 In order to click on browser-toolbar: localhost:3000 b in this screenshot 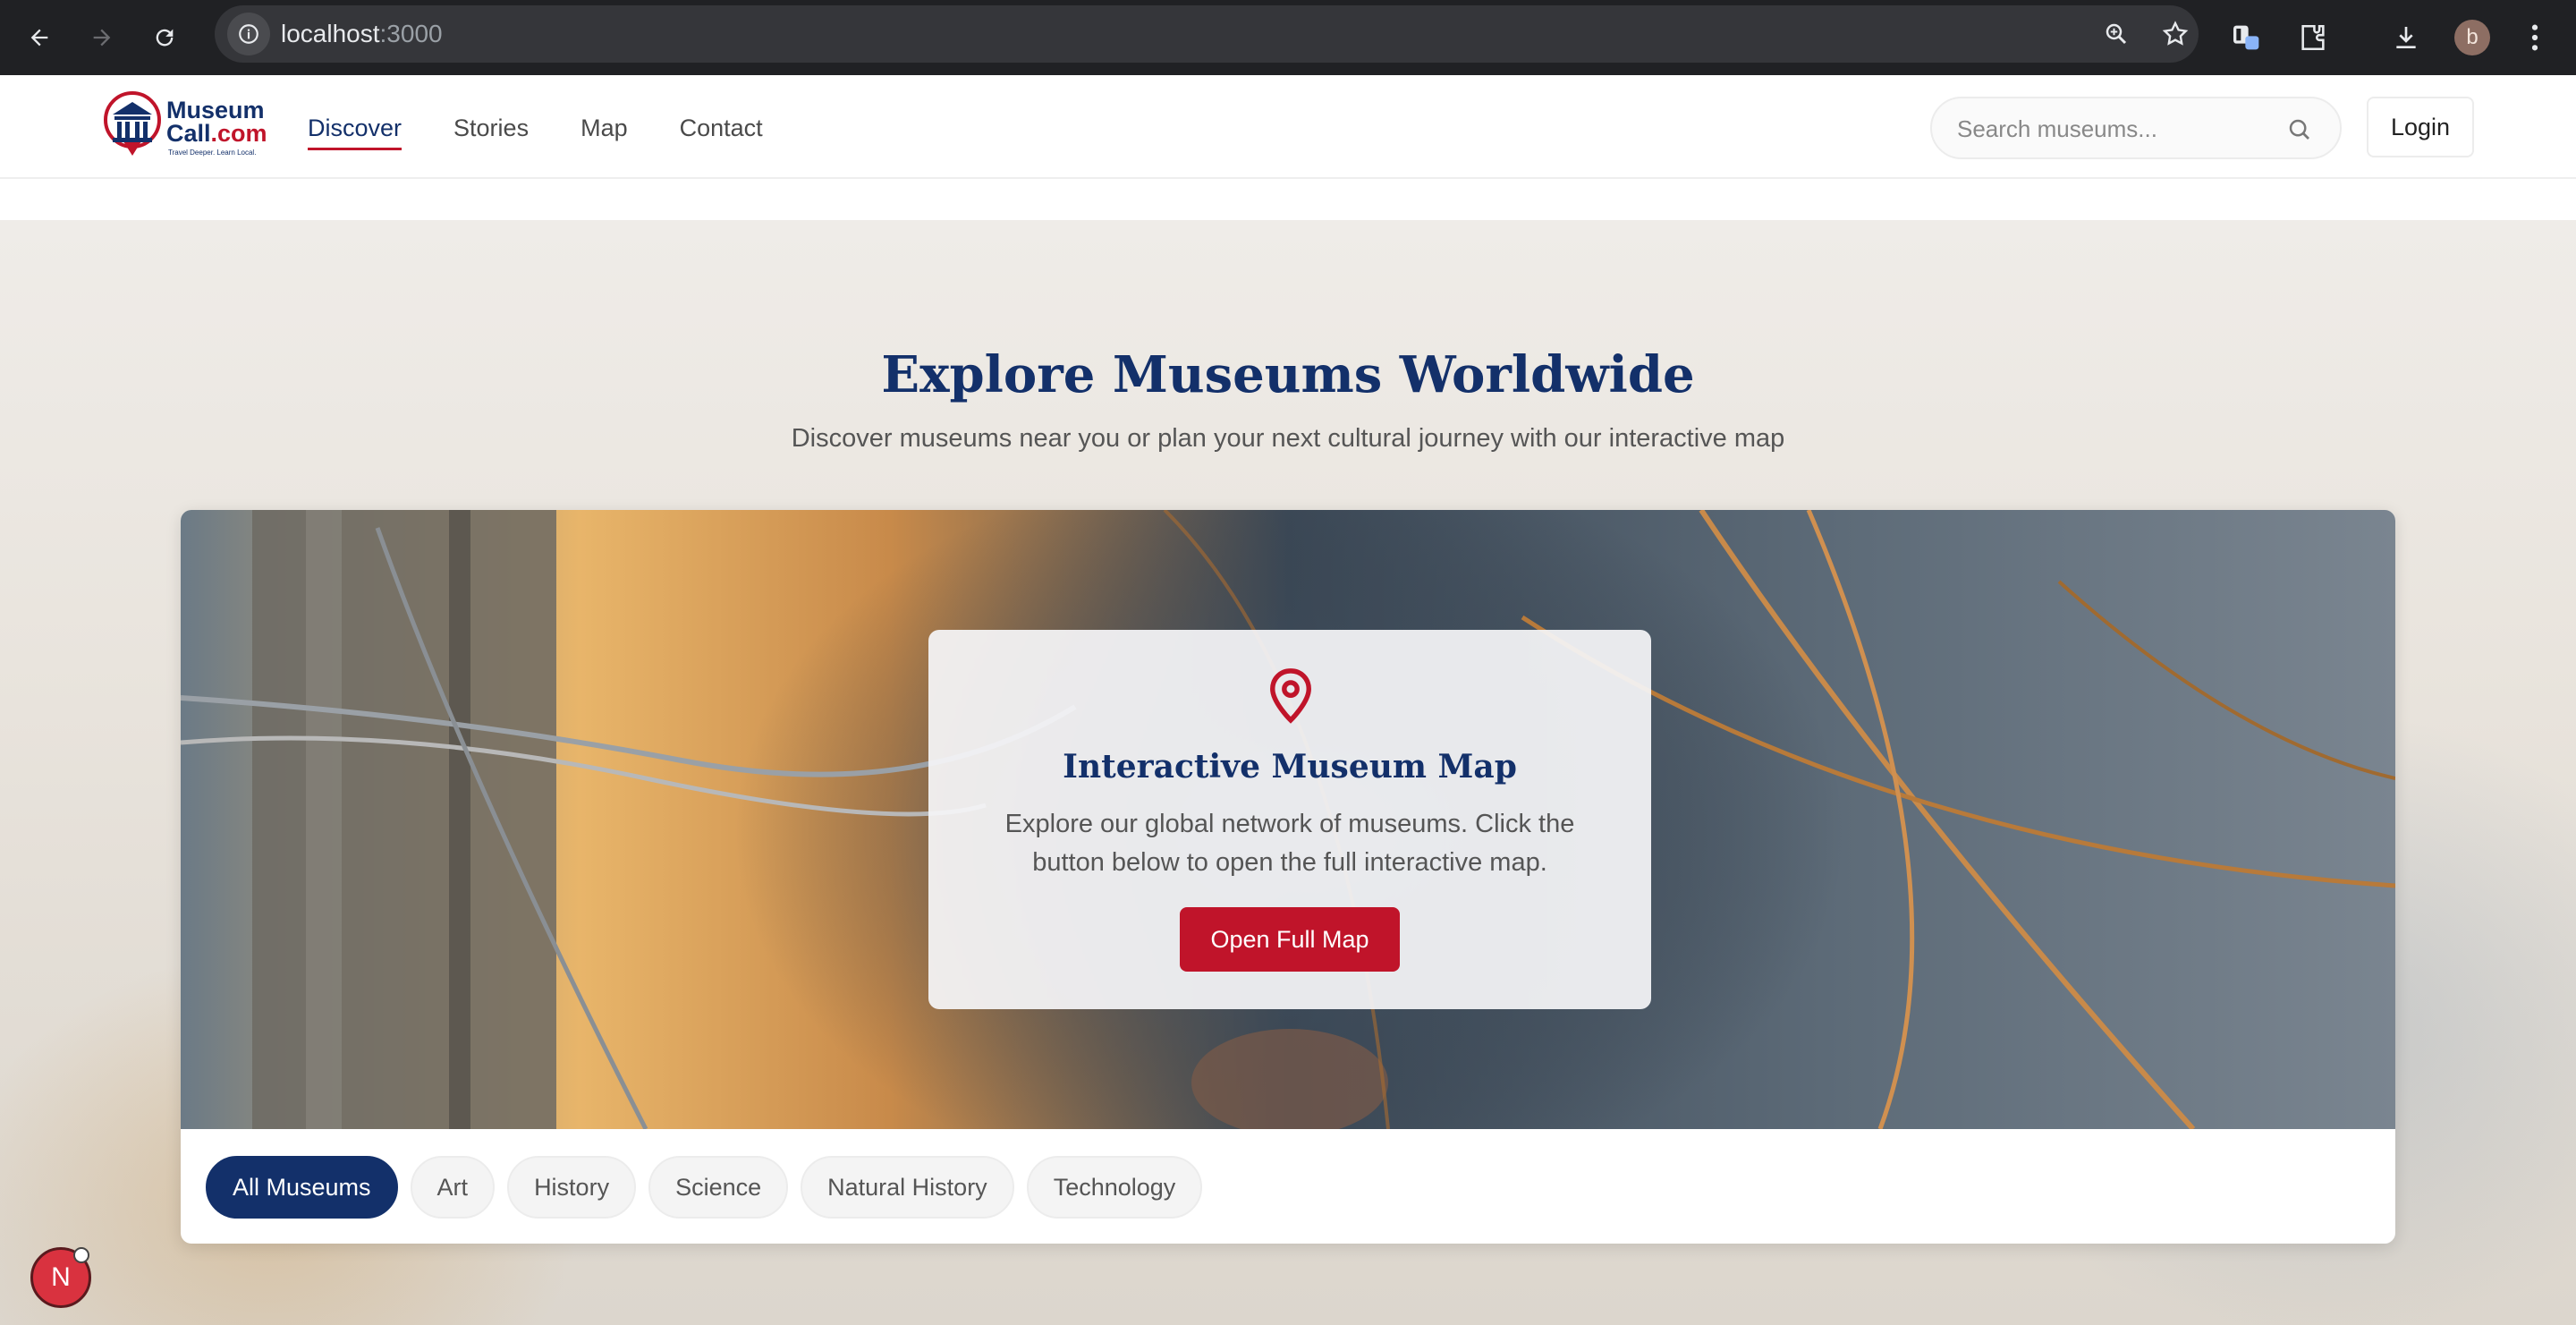, I will do `click(1288, 37)`.